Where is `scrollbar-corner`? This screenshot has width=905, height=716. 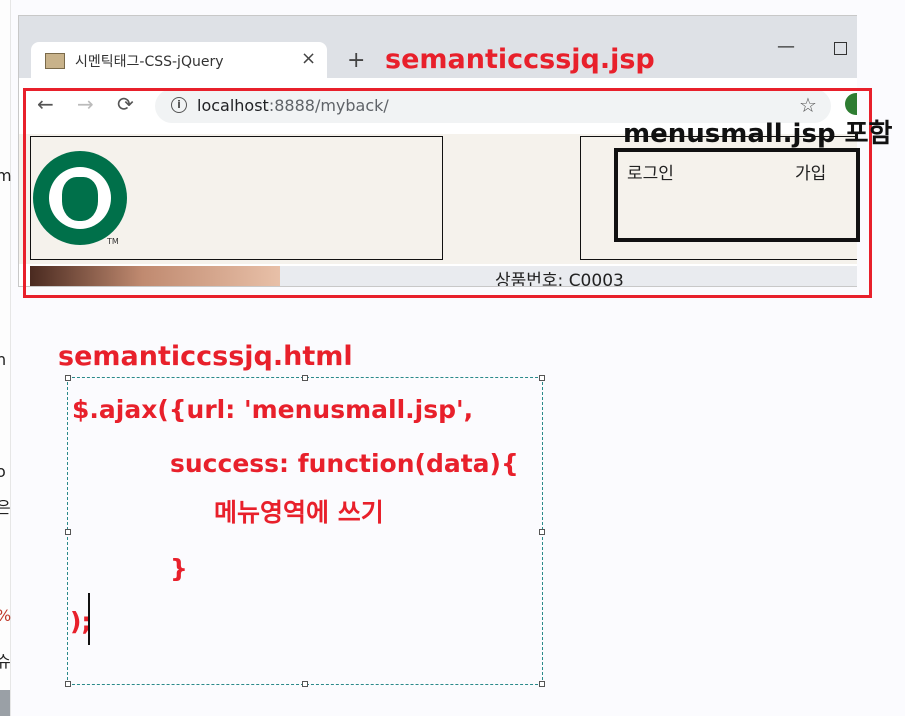 scrollbar-corner is located at coordinates (5, 703).